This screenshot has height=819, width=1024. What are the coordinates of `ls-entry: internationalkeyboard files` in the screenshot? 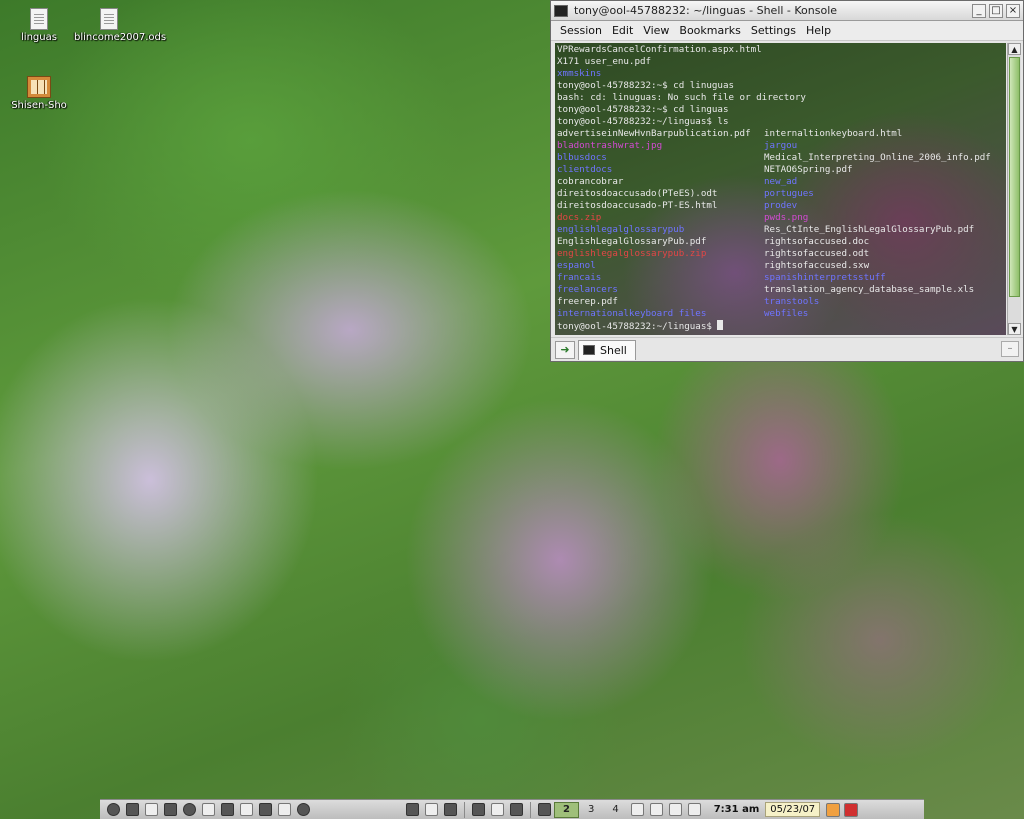 It's located at (632, 313).